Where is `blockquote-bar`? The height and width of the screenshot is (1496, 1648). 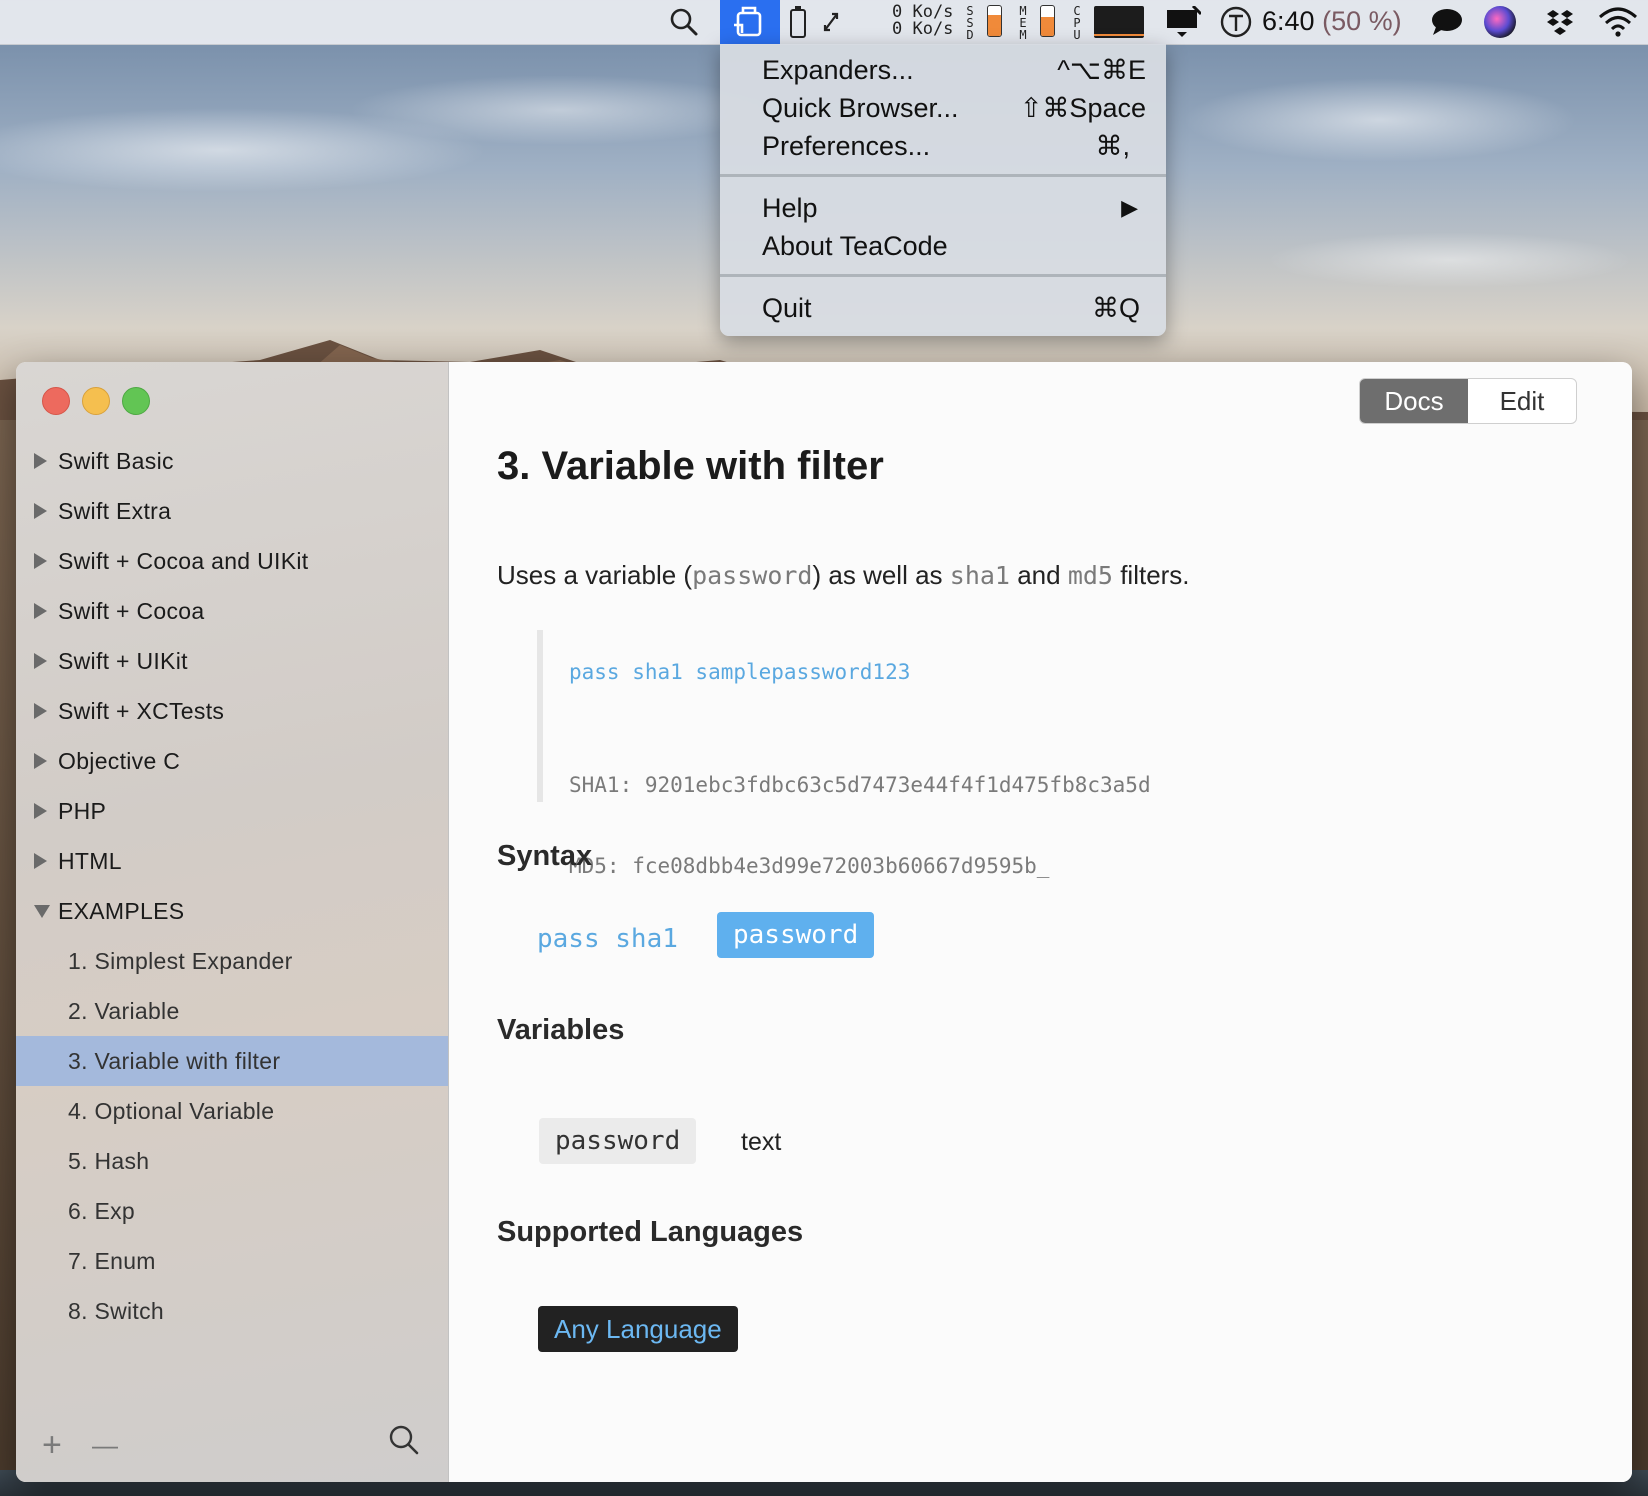 blockquote-bar is located at coordinates (540, 716).